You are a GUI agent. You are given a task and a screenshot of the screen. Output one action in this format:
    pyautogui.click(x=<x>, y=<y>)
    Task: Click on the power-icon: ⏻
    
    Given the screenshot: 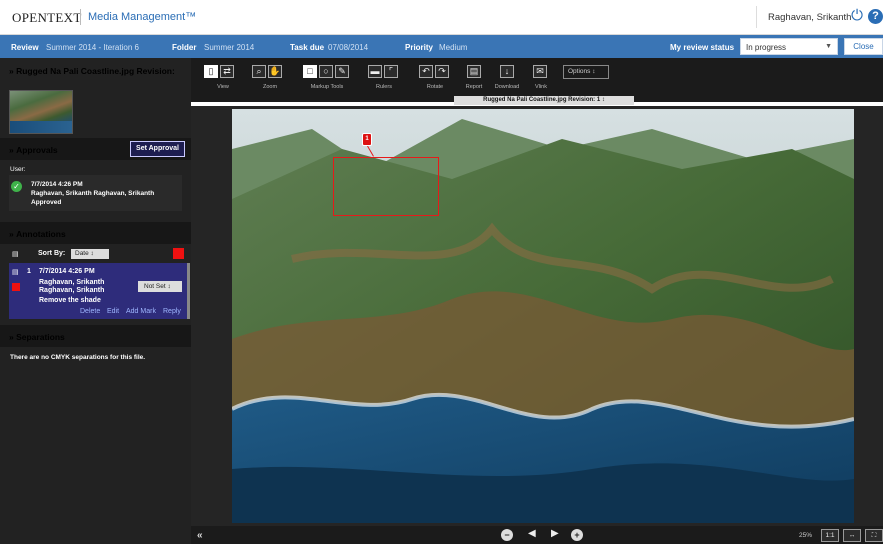 What is the action you would take?
    pyautogui.click(x=857, y=16)
    